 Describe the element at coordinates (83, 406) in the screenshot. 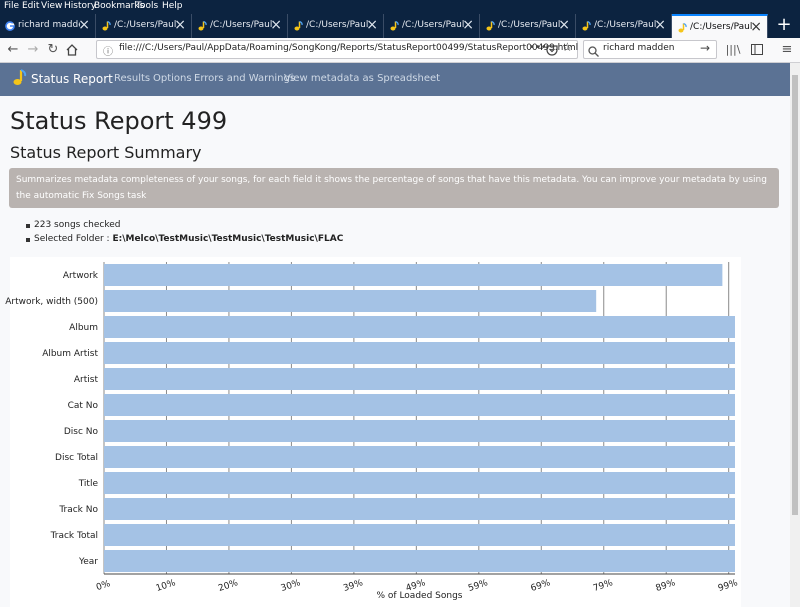

I see `category-label: Cat No` at that location.